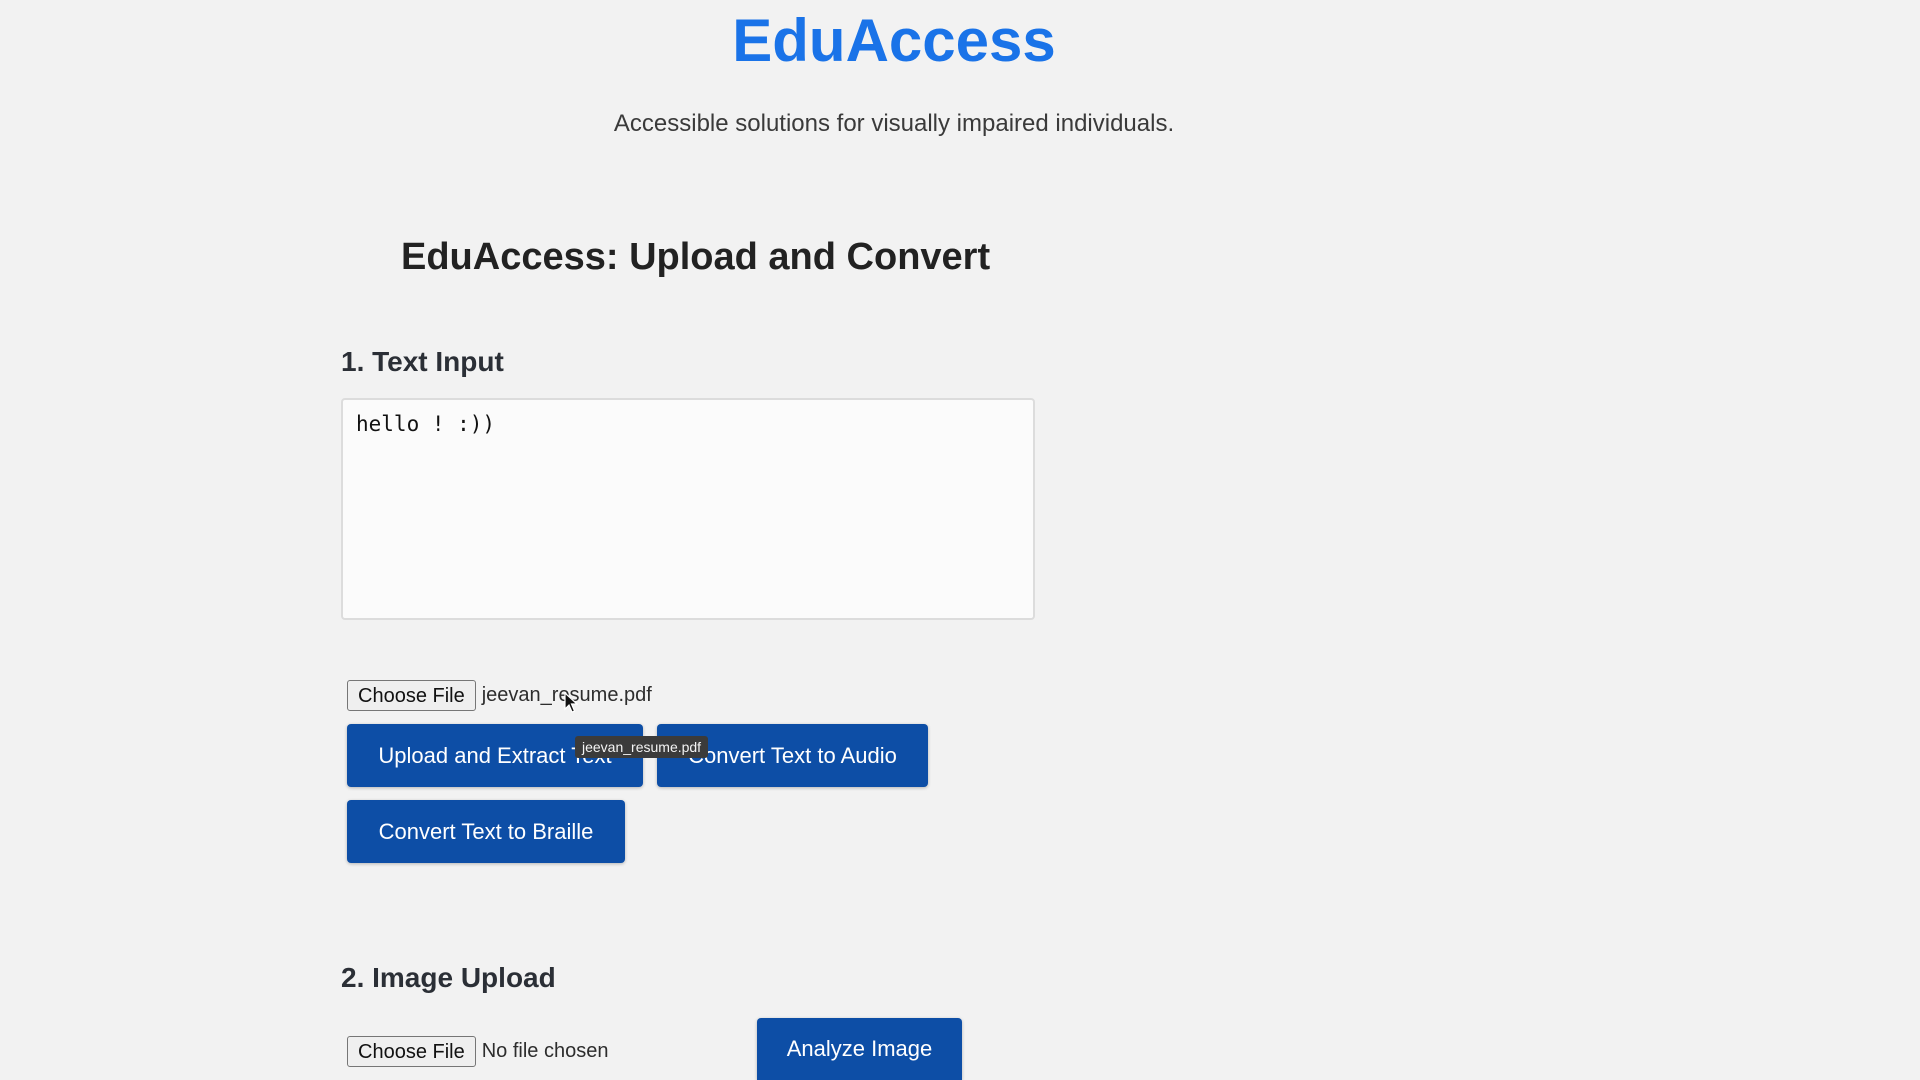  I want to click on image-file-picker: Choose File No file chosen, so click(477, 1051).